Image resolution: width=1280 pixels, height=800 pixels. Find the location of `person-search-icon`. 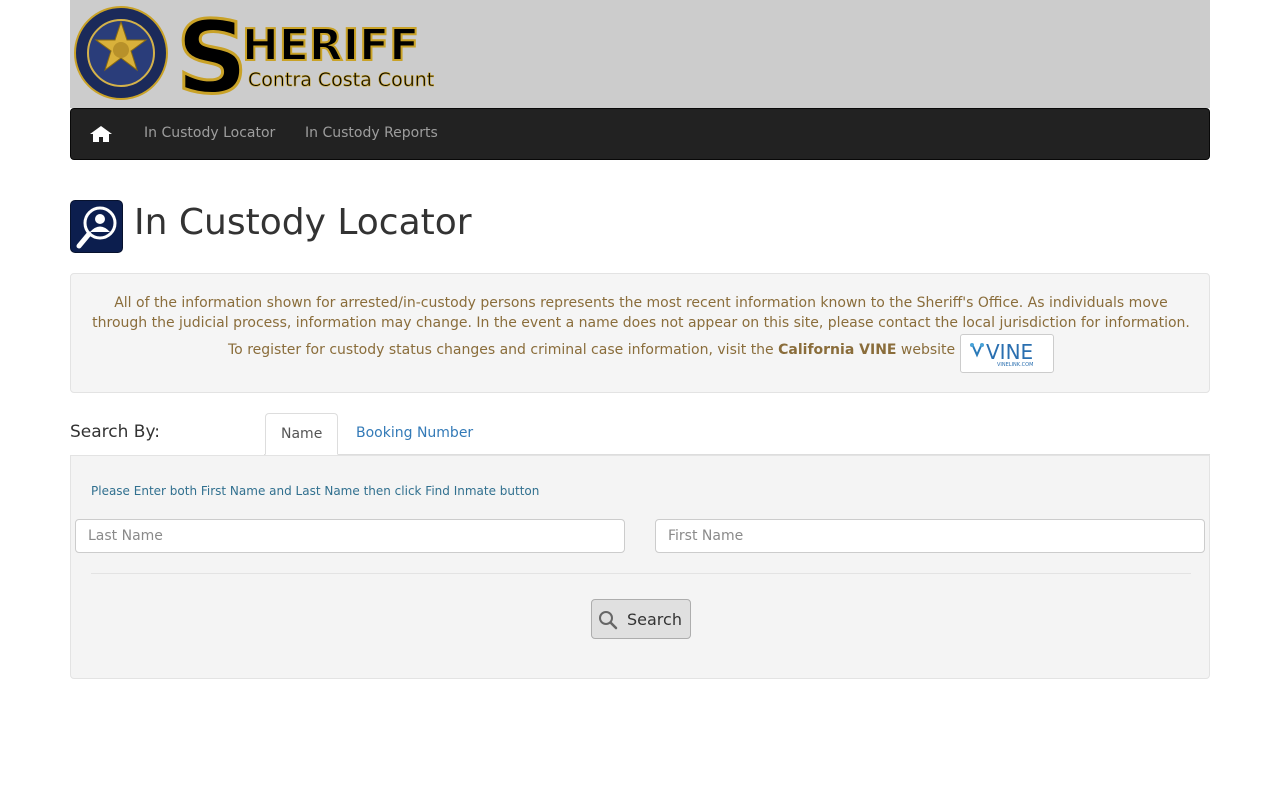

person-search-icon is located at coordinates (96, 226).